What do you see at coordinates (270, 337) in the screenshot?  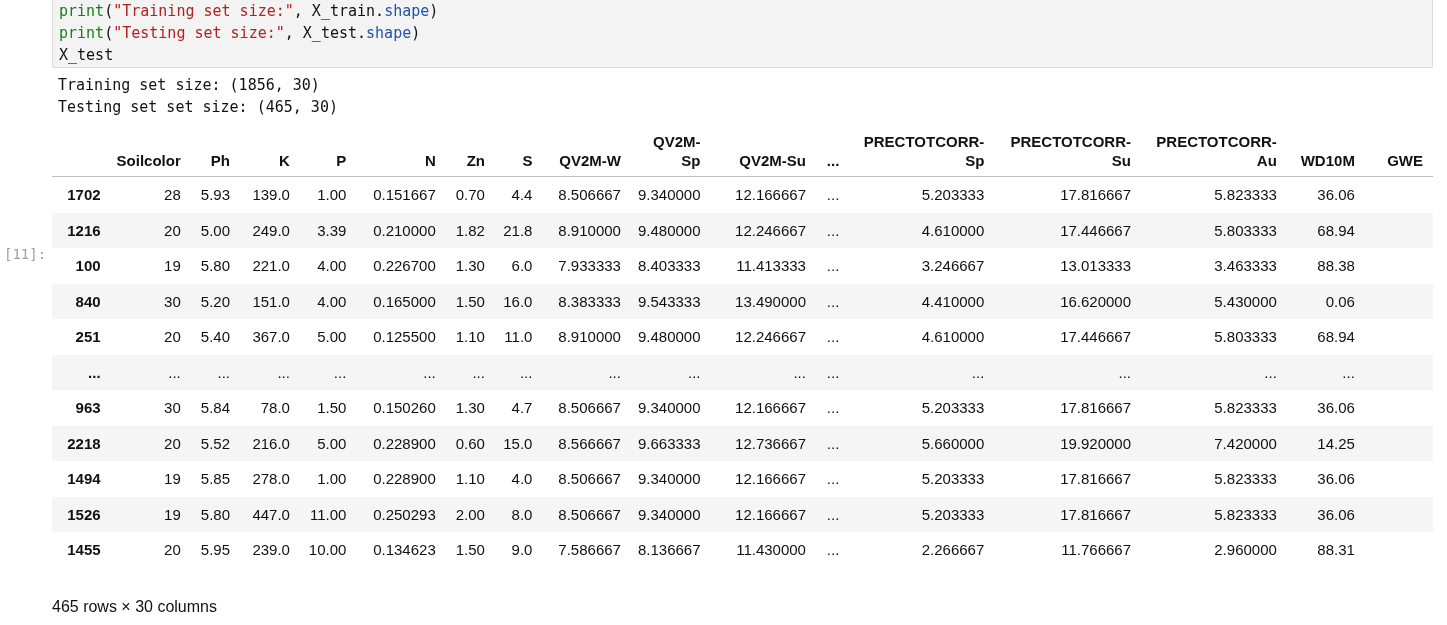 I see `table-cell: 367.0` at bounding box center [270, 337].